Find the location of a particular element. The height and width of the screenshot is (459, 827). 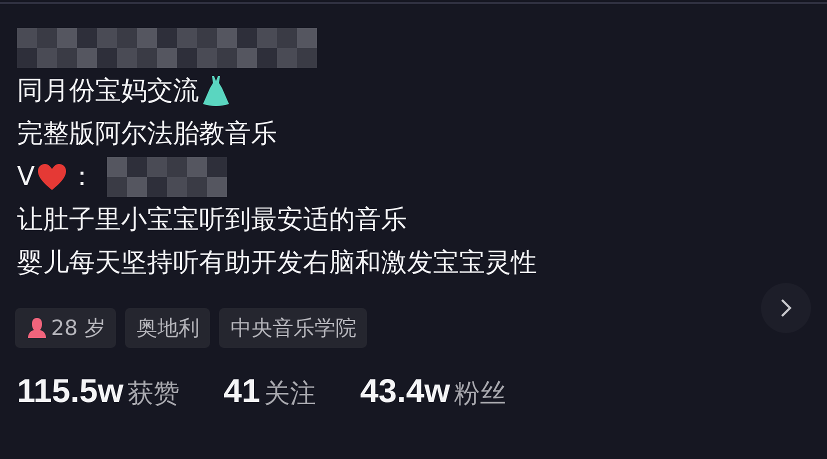

dress-icon is located at coordinates (216, 90).